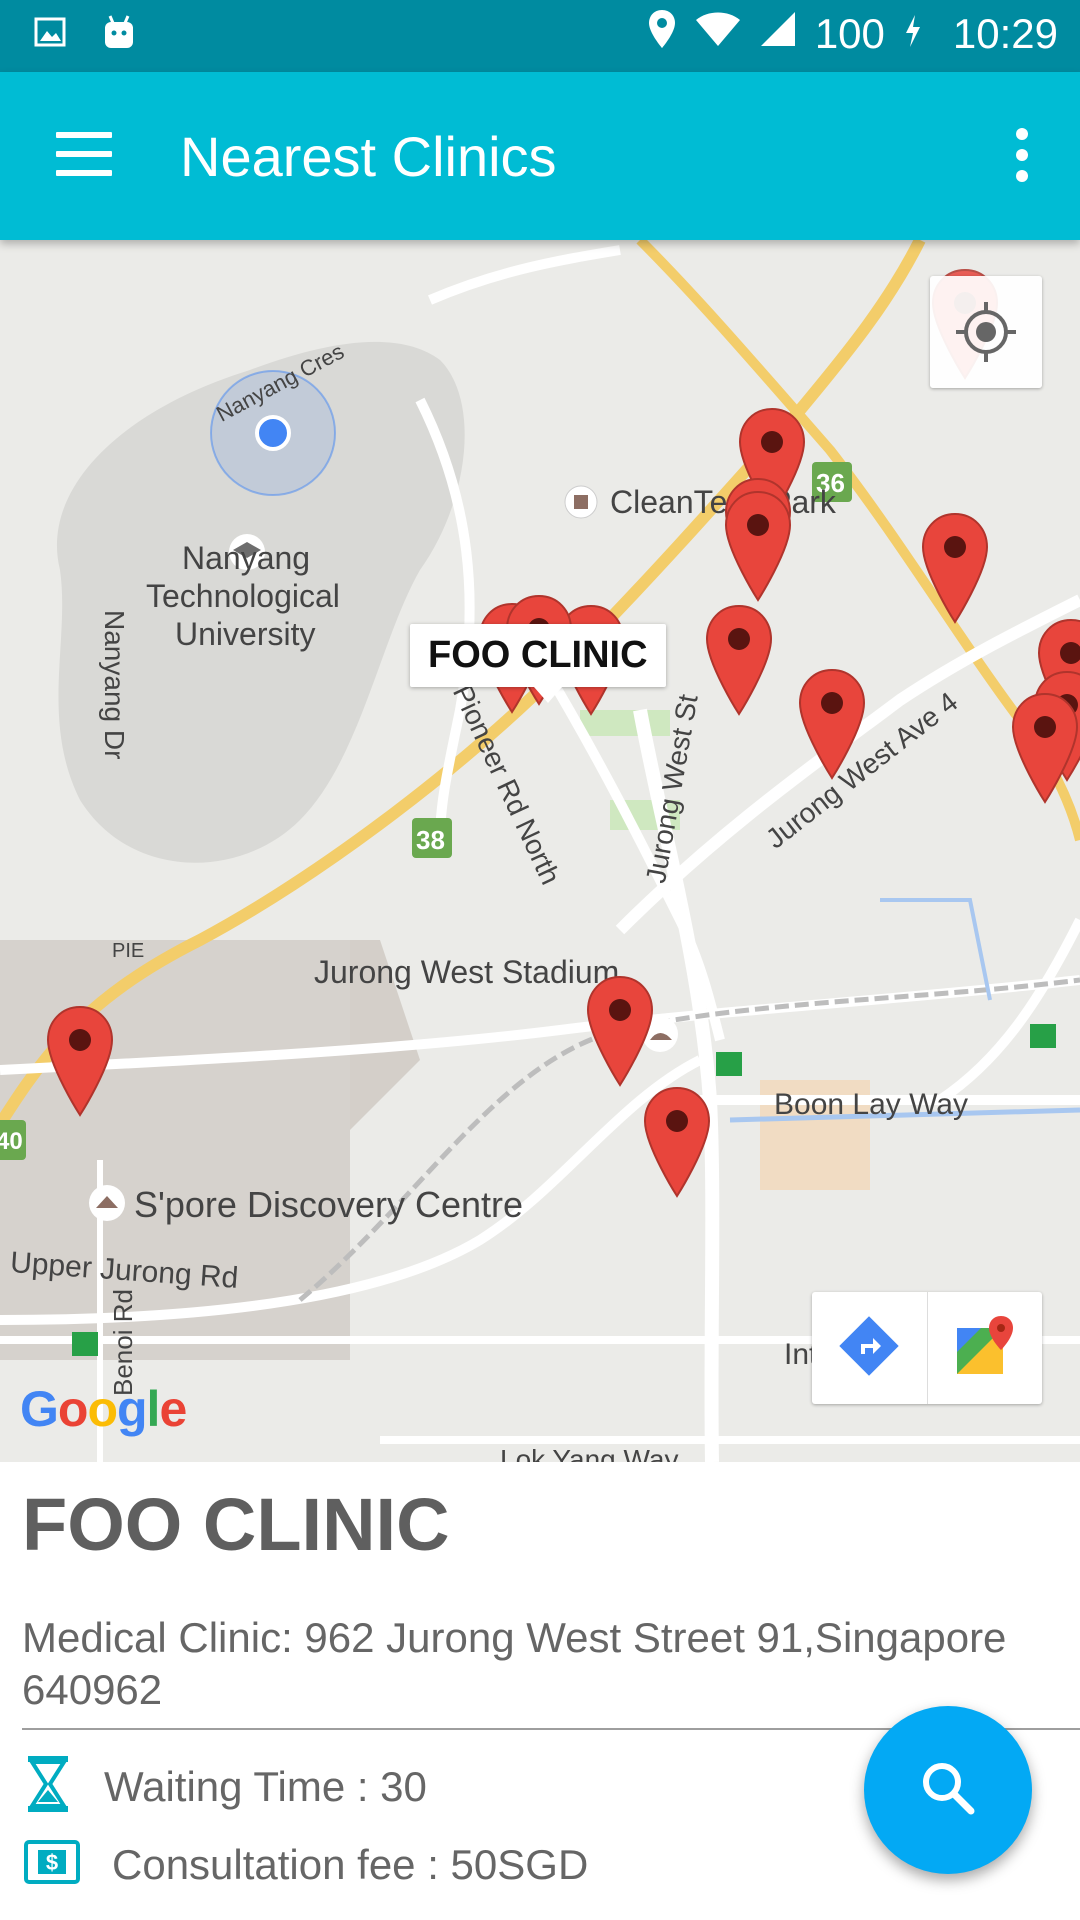 This screenshot has height=1920, width=1080. I want to click on marker-info-window: FOO CLINIC, so click(538, 663).